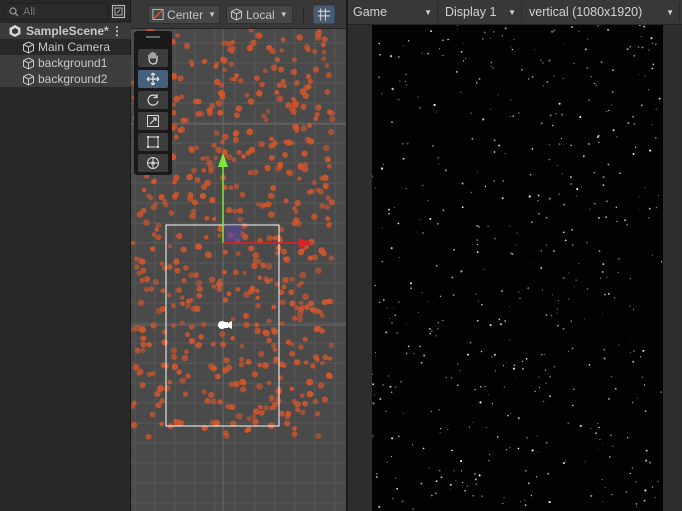 Image resolution: width=682 pixels, height=511 pixels. I want to click on camera-gizmo-icon, so click(225, 325).